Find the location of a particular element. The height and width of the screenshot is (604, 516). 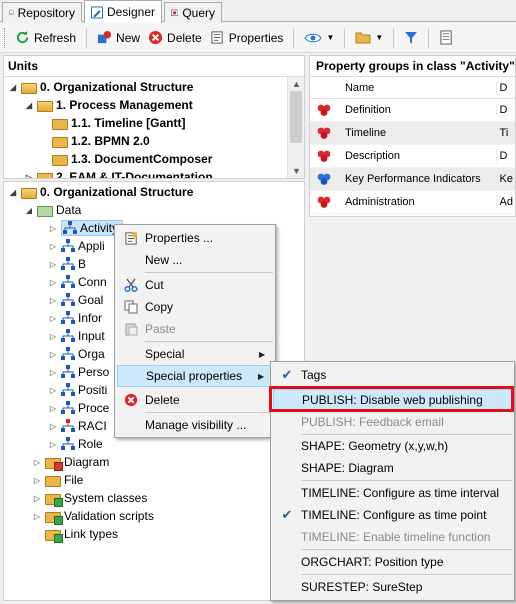

unit-item: 1.3. DocumentComposer is located at coordinates (132, 159).